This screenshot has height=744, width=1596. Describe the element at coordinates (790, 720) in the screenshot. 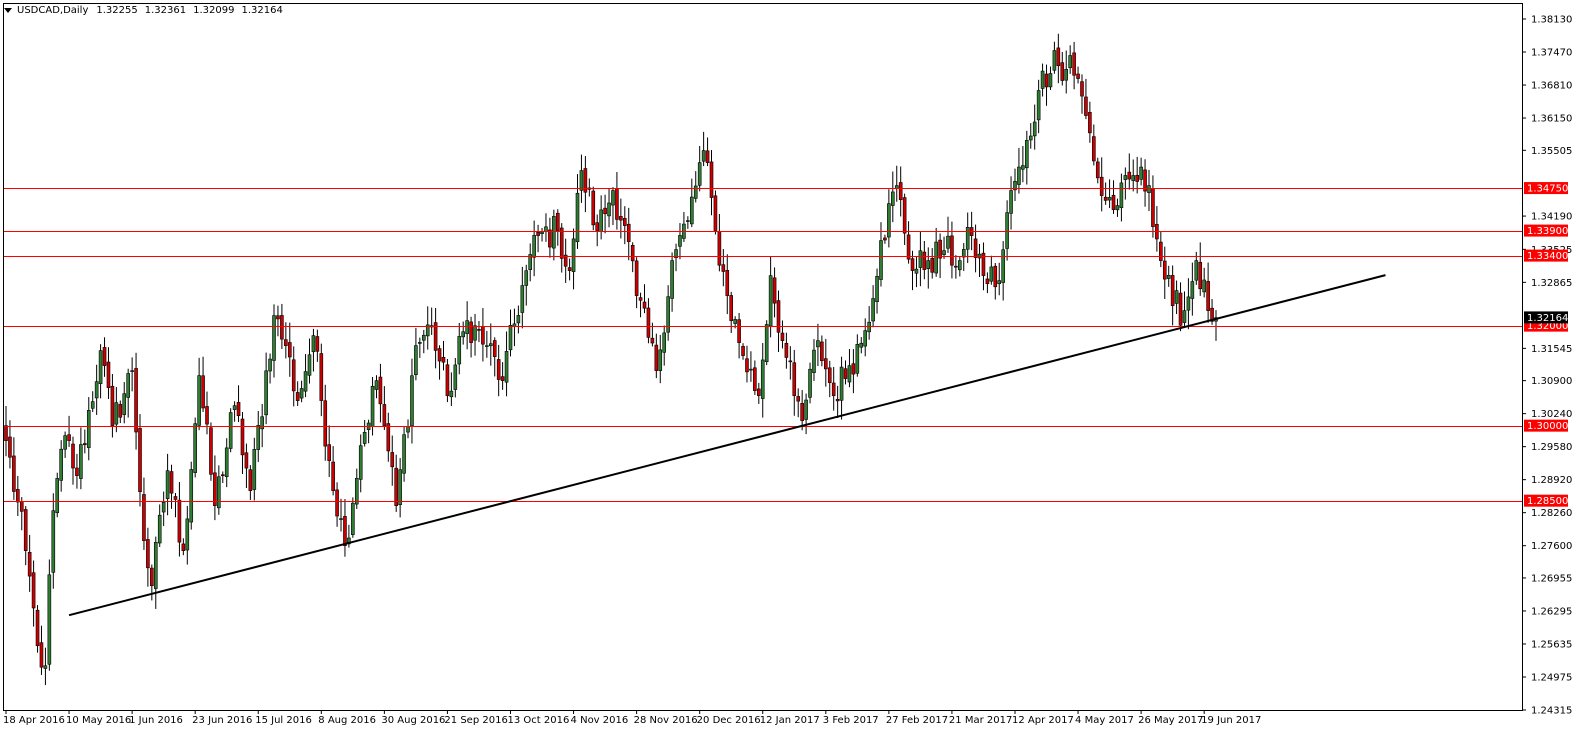

I see `x-tick-label: 12 Jan 2017` at that location.